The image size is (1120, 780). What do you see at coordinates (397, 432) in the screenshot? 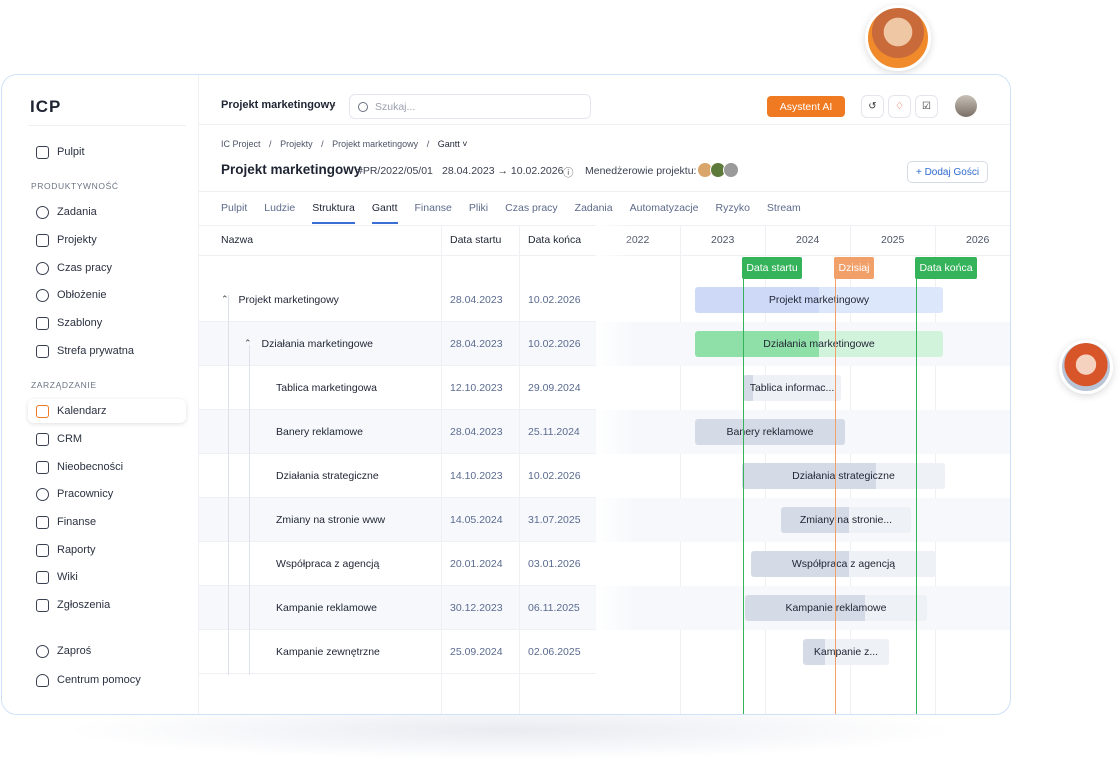
I see `table-row: Banery reklamowe 28.04.2023 25.11.2024` at bounding box center [397, 432].